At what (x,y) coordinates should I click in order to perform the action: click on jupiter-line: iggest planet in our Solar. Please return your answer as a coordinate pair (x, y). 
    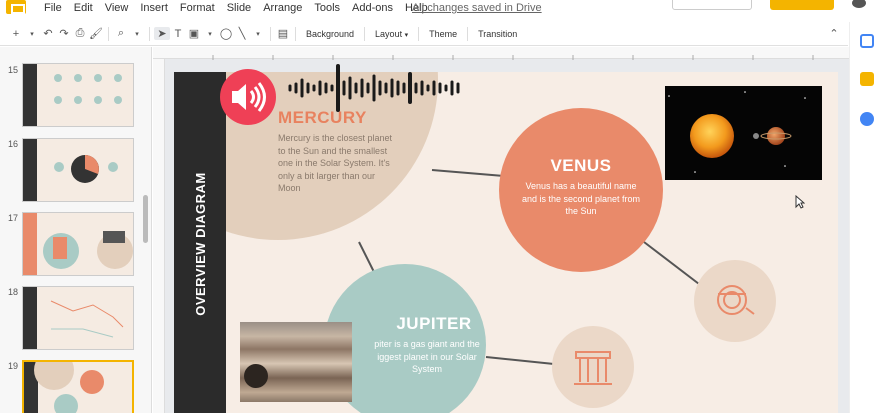
    Looking at the image, I should click on (427, 356).